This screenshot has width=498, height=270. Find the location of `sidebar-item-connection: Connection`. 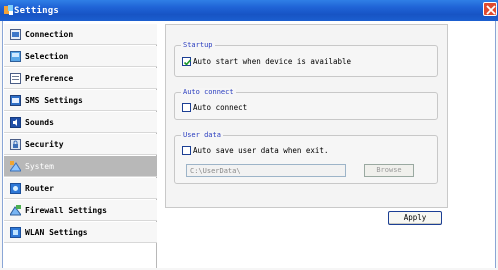

sidebar-item-connection: Connection is located at coordinates (80, 34).